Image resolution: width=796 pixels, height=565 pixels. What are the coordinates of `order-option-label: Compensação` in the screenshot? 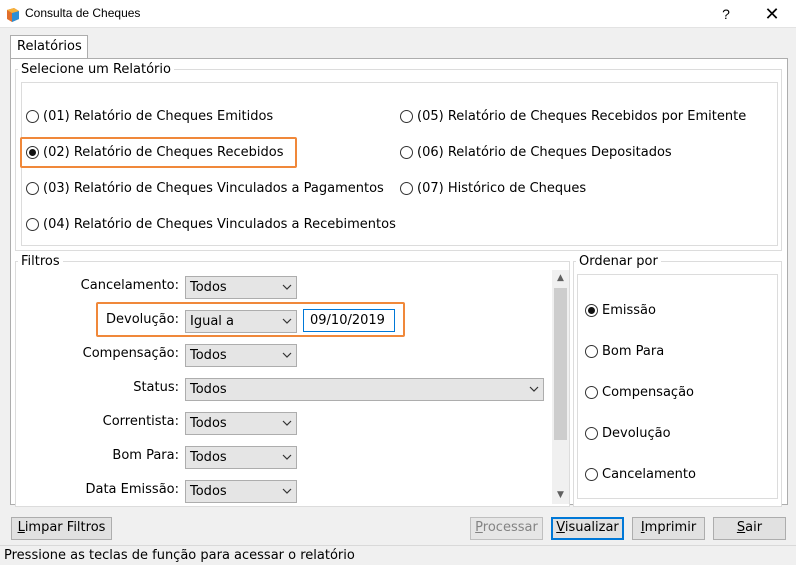 It's located at (648, 392).